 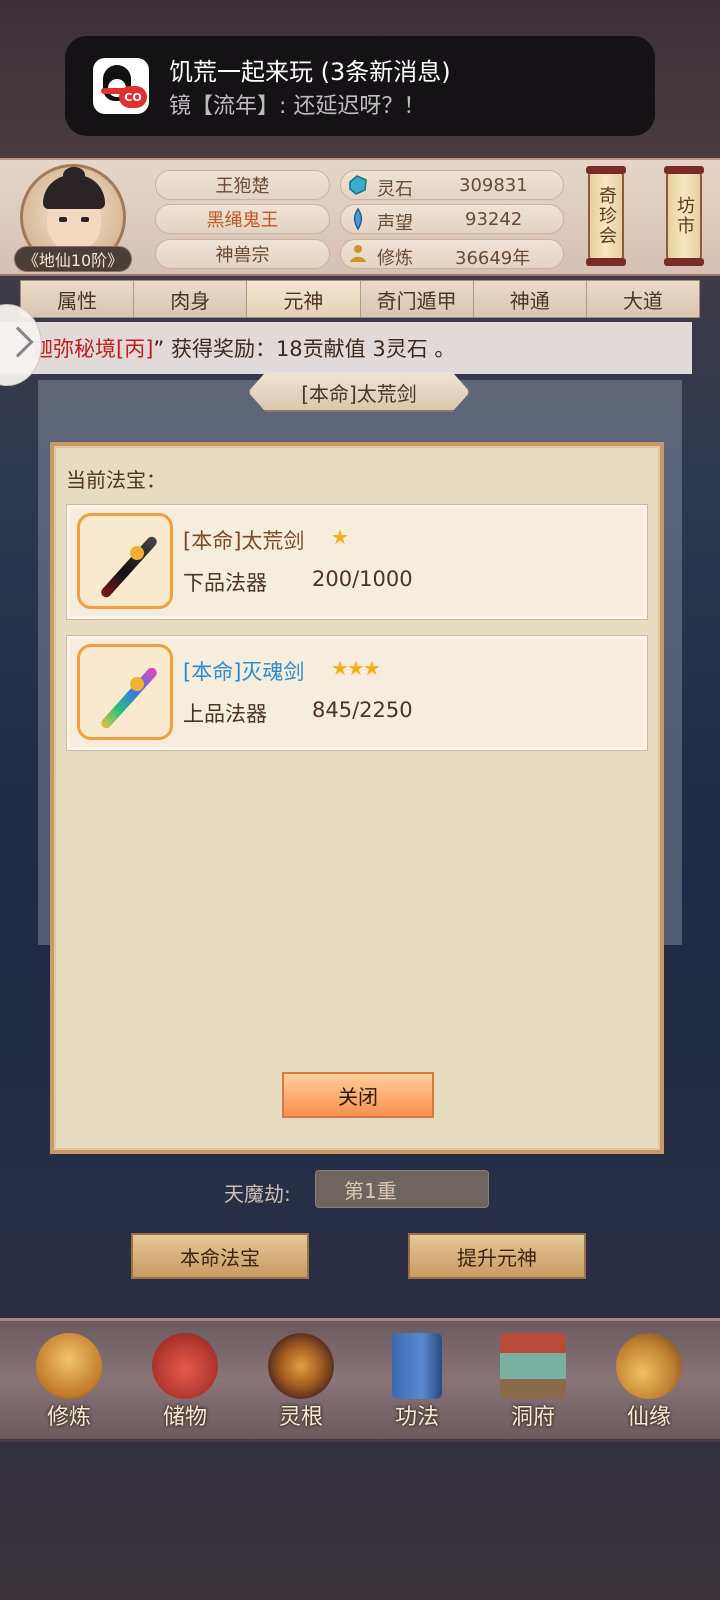 I want to click on star-rating: ★, so click(x=340, y=537).